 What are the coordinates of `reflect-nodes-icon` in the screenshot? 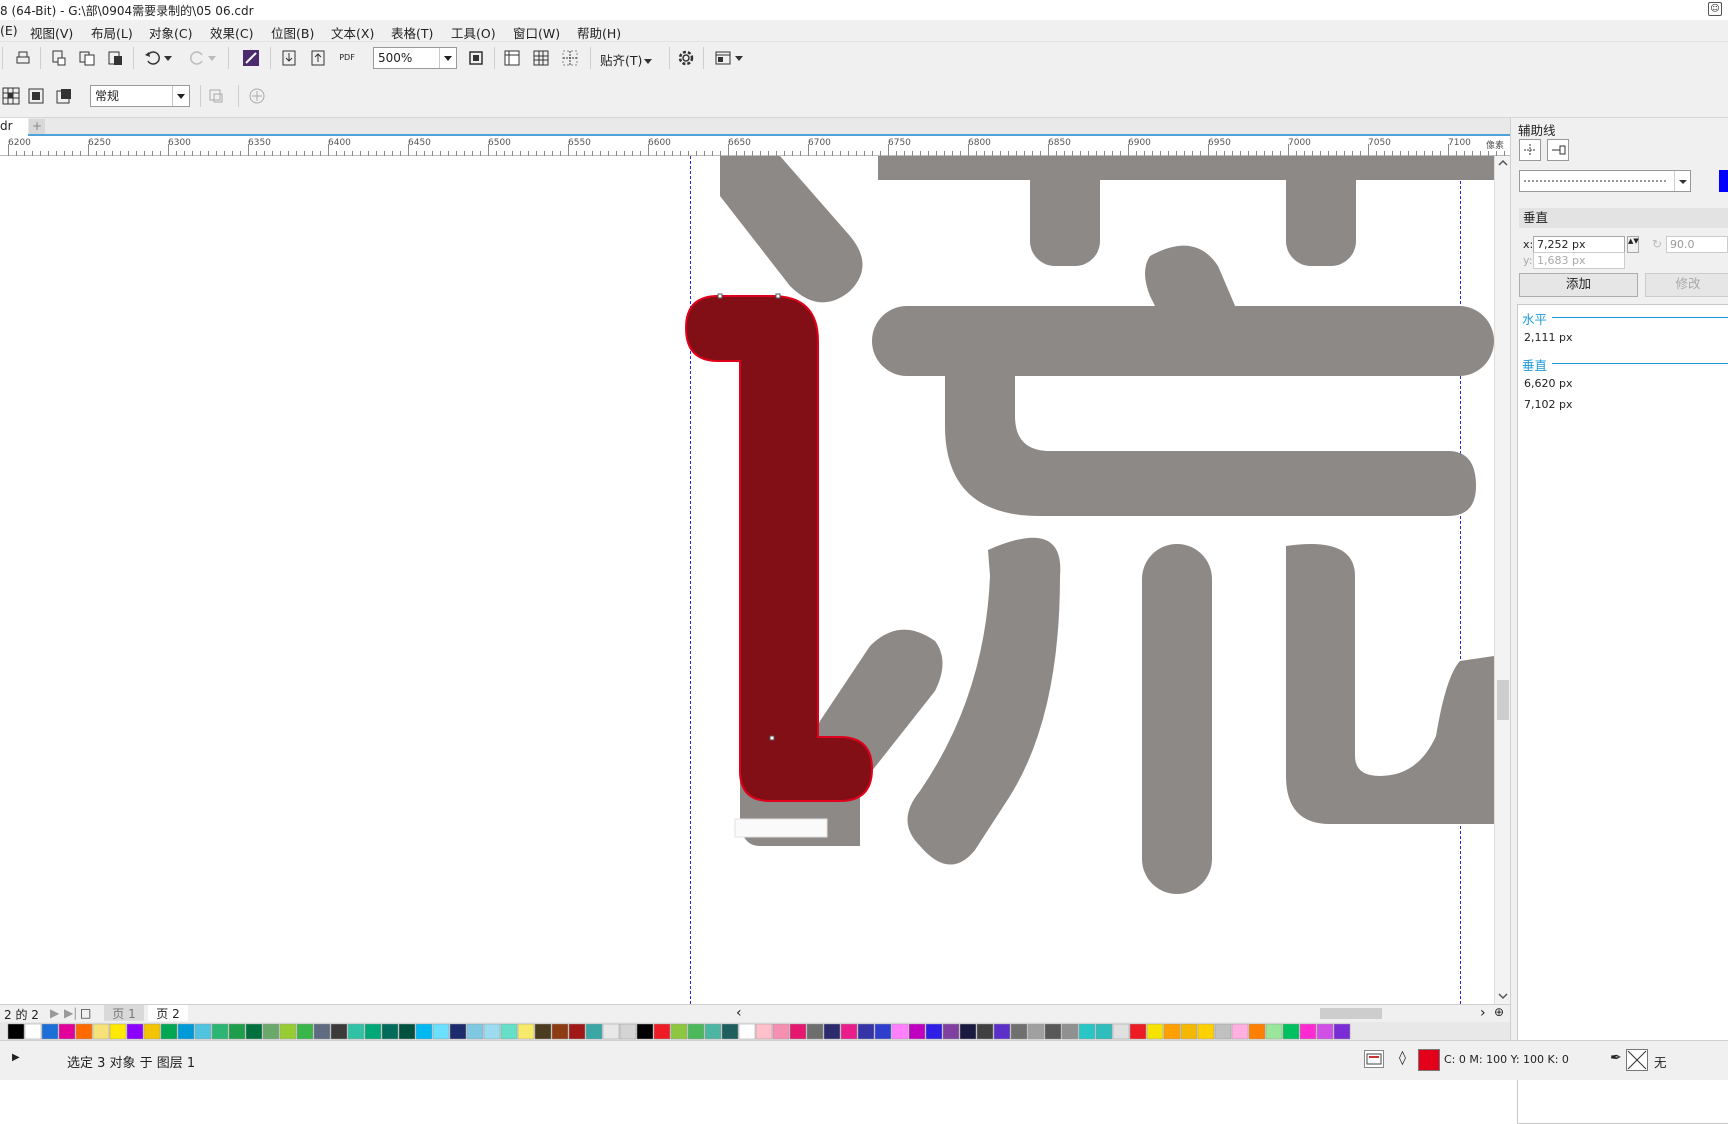 It's located at (64, 96).